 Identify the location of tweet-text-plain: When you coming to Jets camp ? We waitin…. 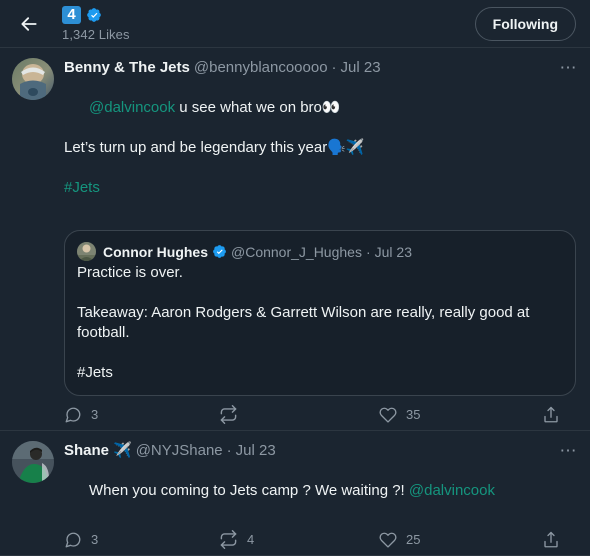
(249, 490).